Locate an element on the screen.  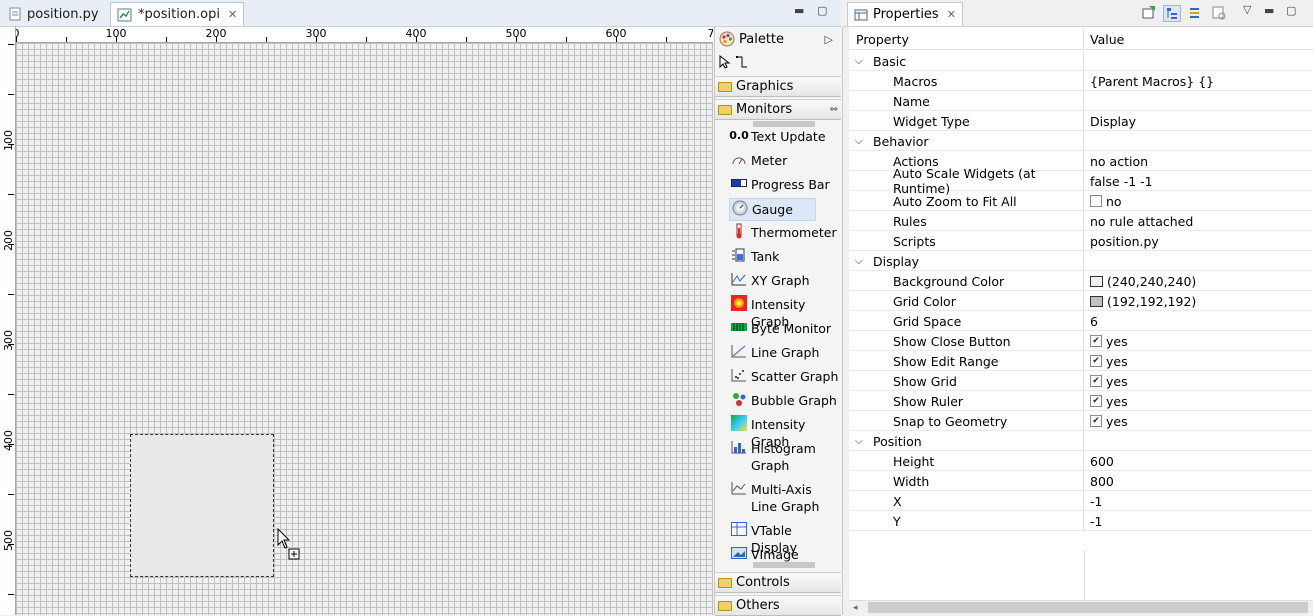
select-arrow-icon is located at coordinates (725, 62).